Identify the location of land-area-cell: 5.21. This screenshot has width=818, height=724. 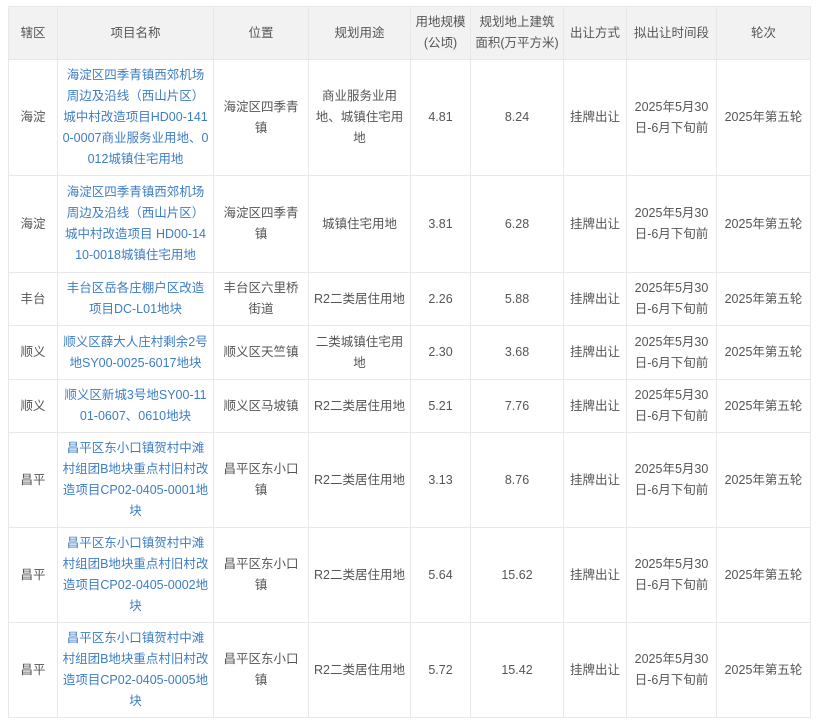
(440, 406).